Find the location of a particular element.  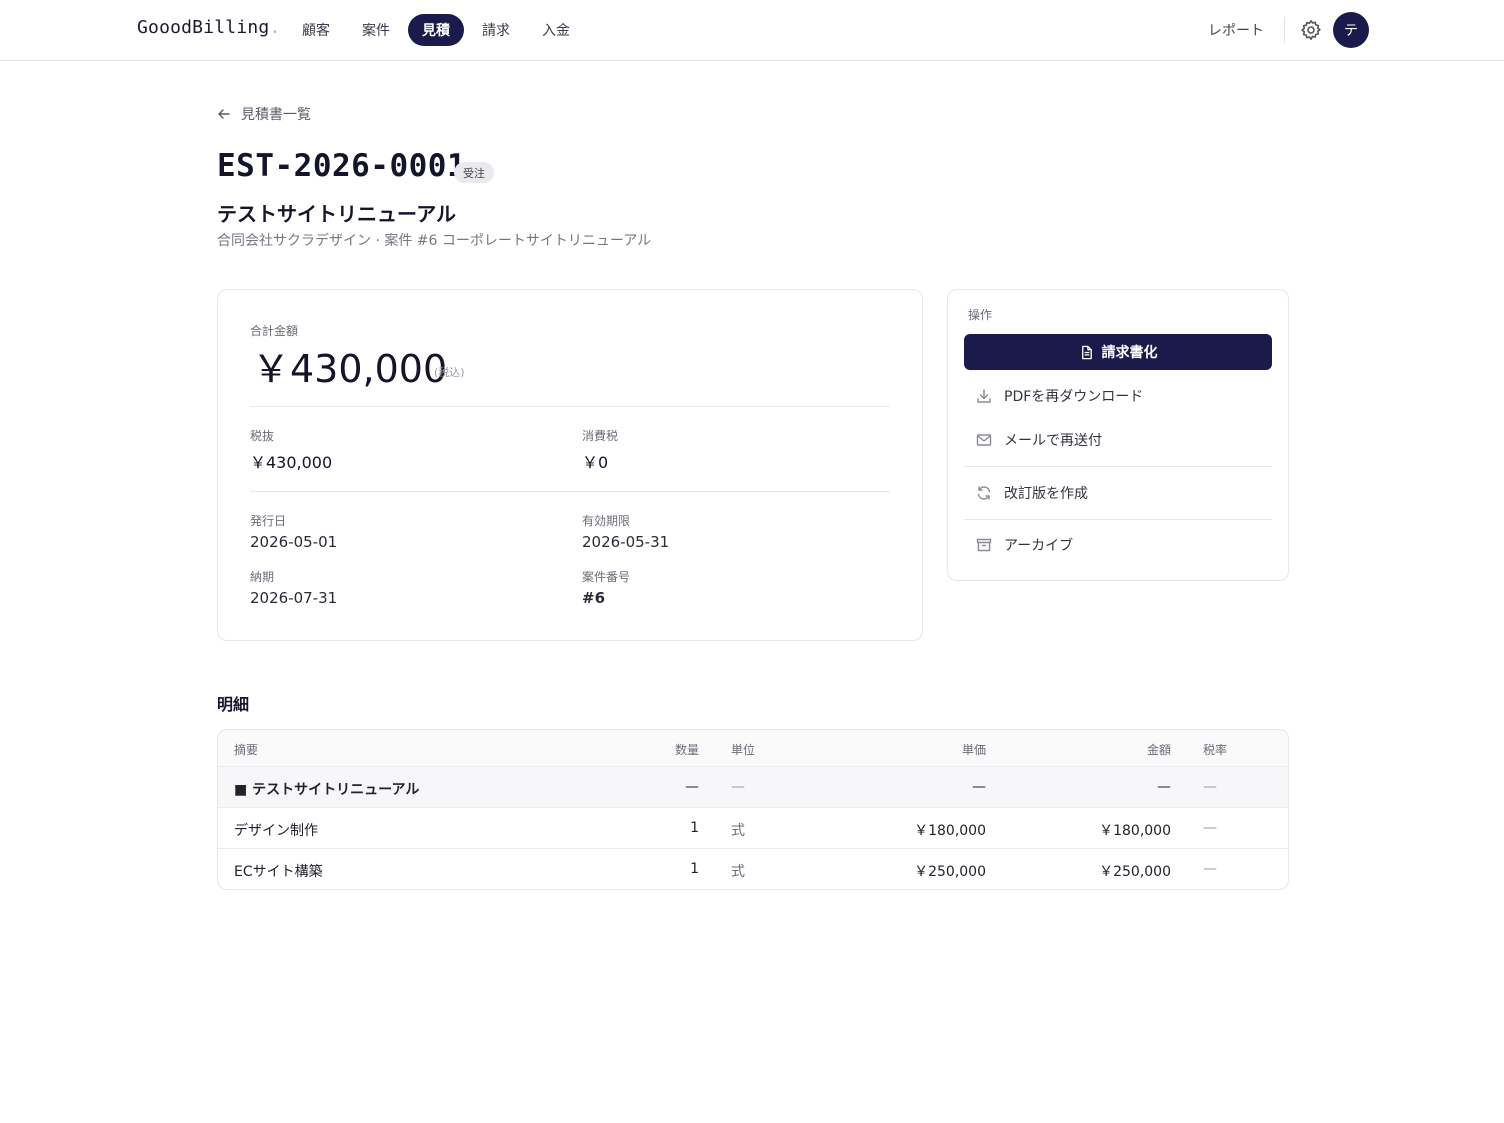

app-logo-text: GooodBilling is located at coordinates (203, 27).